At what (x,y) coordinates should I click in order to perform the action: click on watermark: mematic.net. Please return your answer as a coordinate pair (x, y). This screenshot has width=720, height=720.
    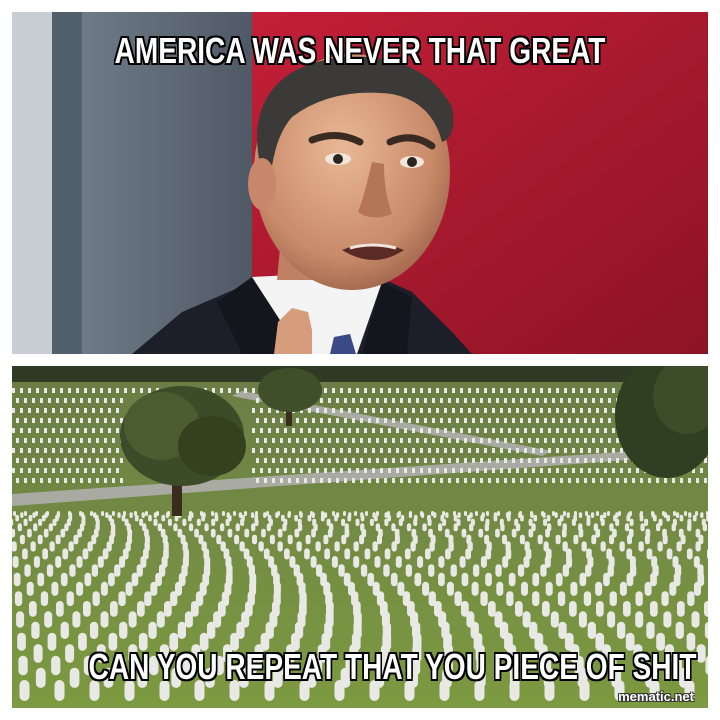
    Looking at the image, I should click on (656, 696).